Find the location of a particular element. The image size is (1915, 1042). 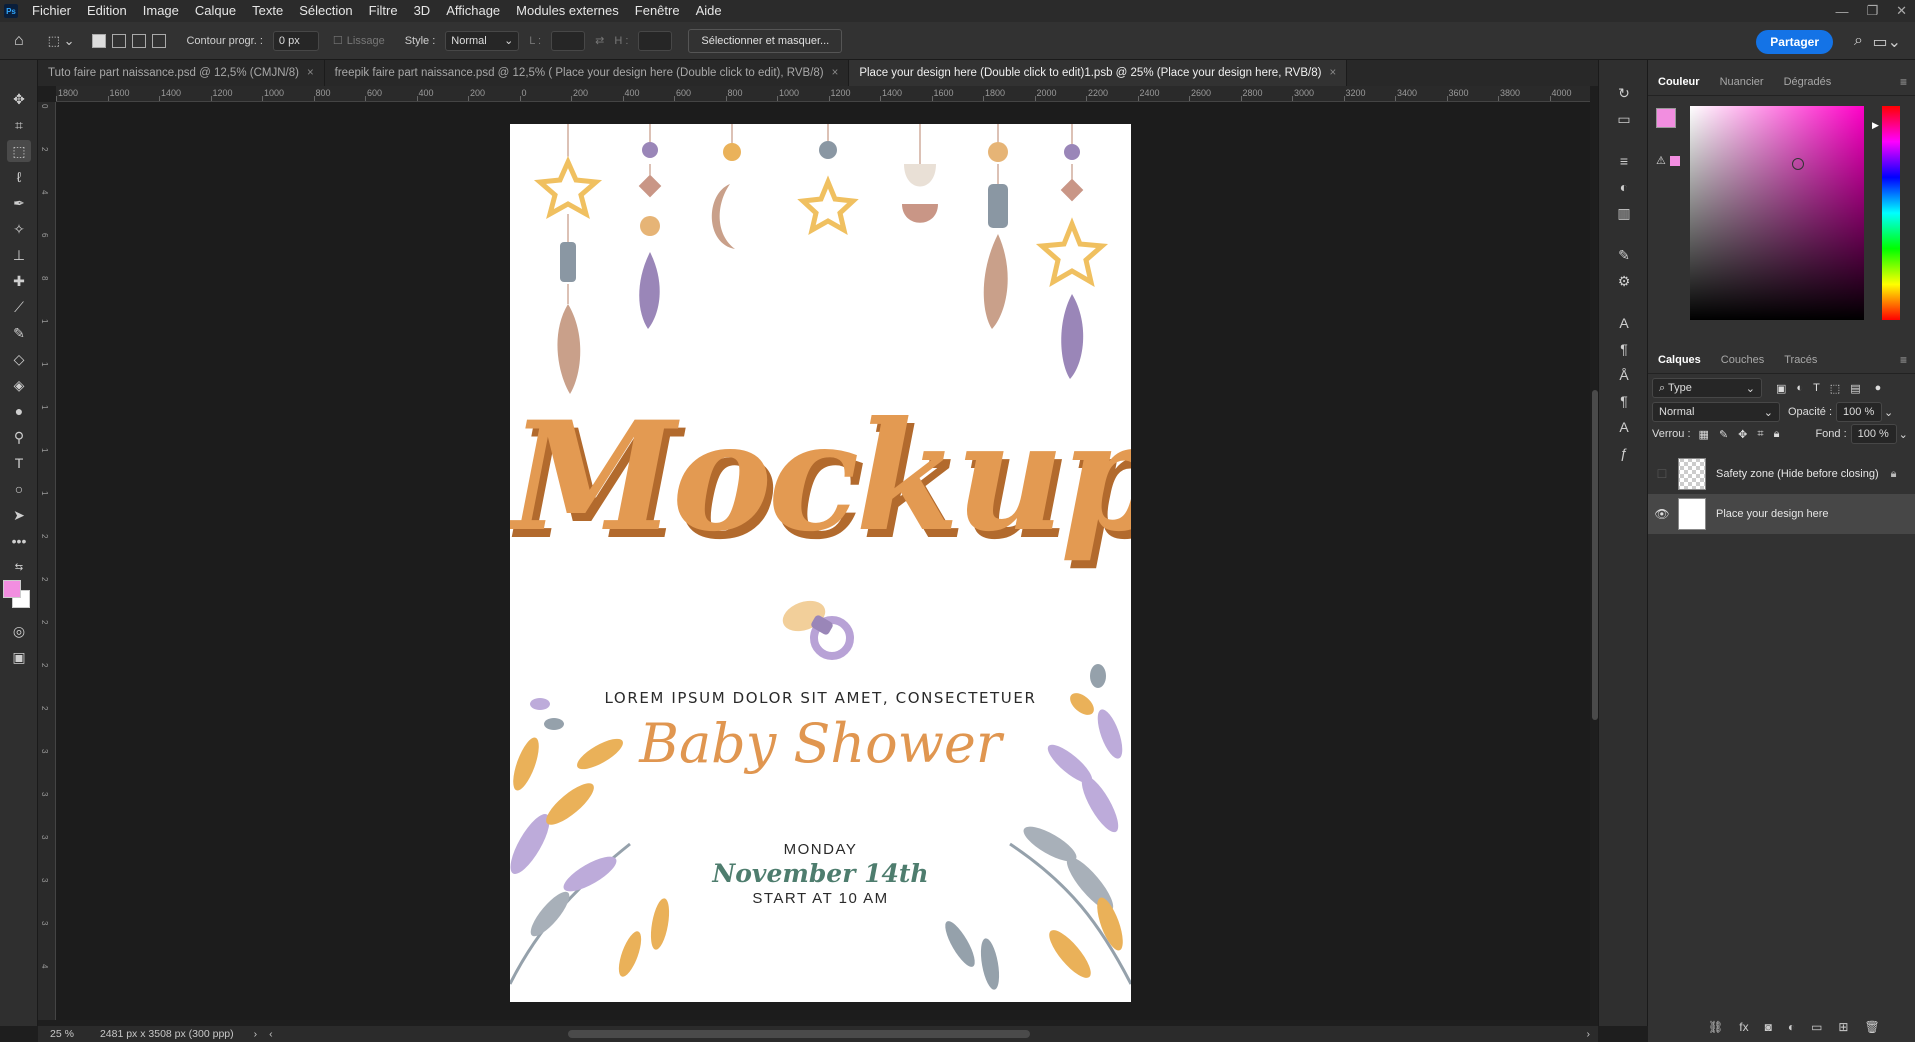

add-selection-icon is located at coordinates (119, 40).